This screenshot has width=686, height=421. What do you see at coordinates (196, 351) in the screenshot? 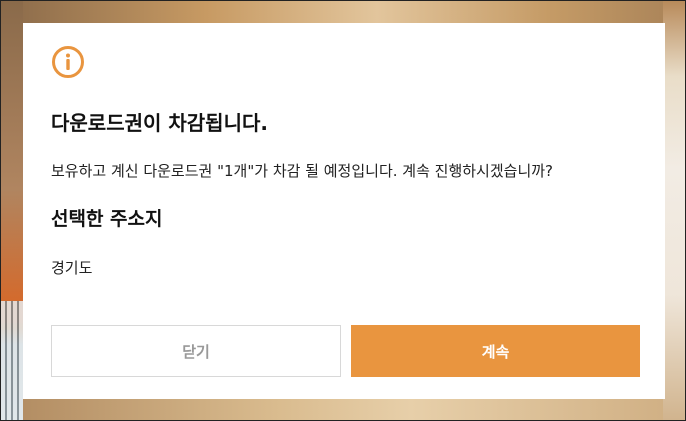
I see `close-button: 닫기` at bounding box center [196, 351].